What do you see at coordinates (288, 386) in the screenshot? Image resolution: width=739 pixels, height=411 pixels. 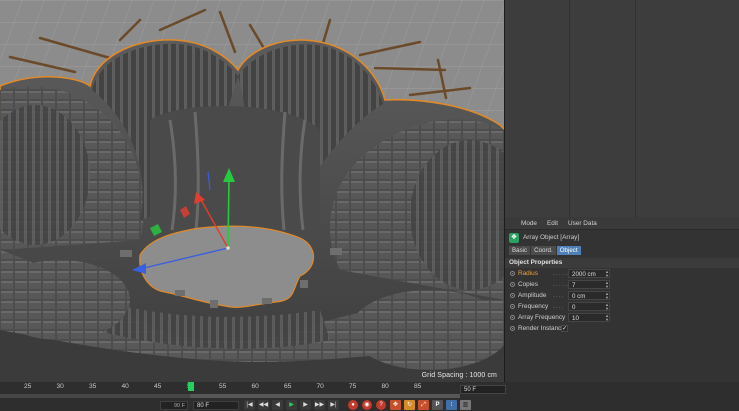 I see `ruler-tick-label: 65` at bounding box center [288, 386].